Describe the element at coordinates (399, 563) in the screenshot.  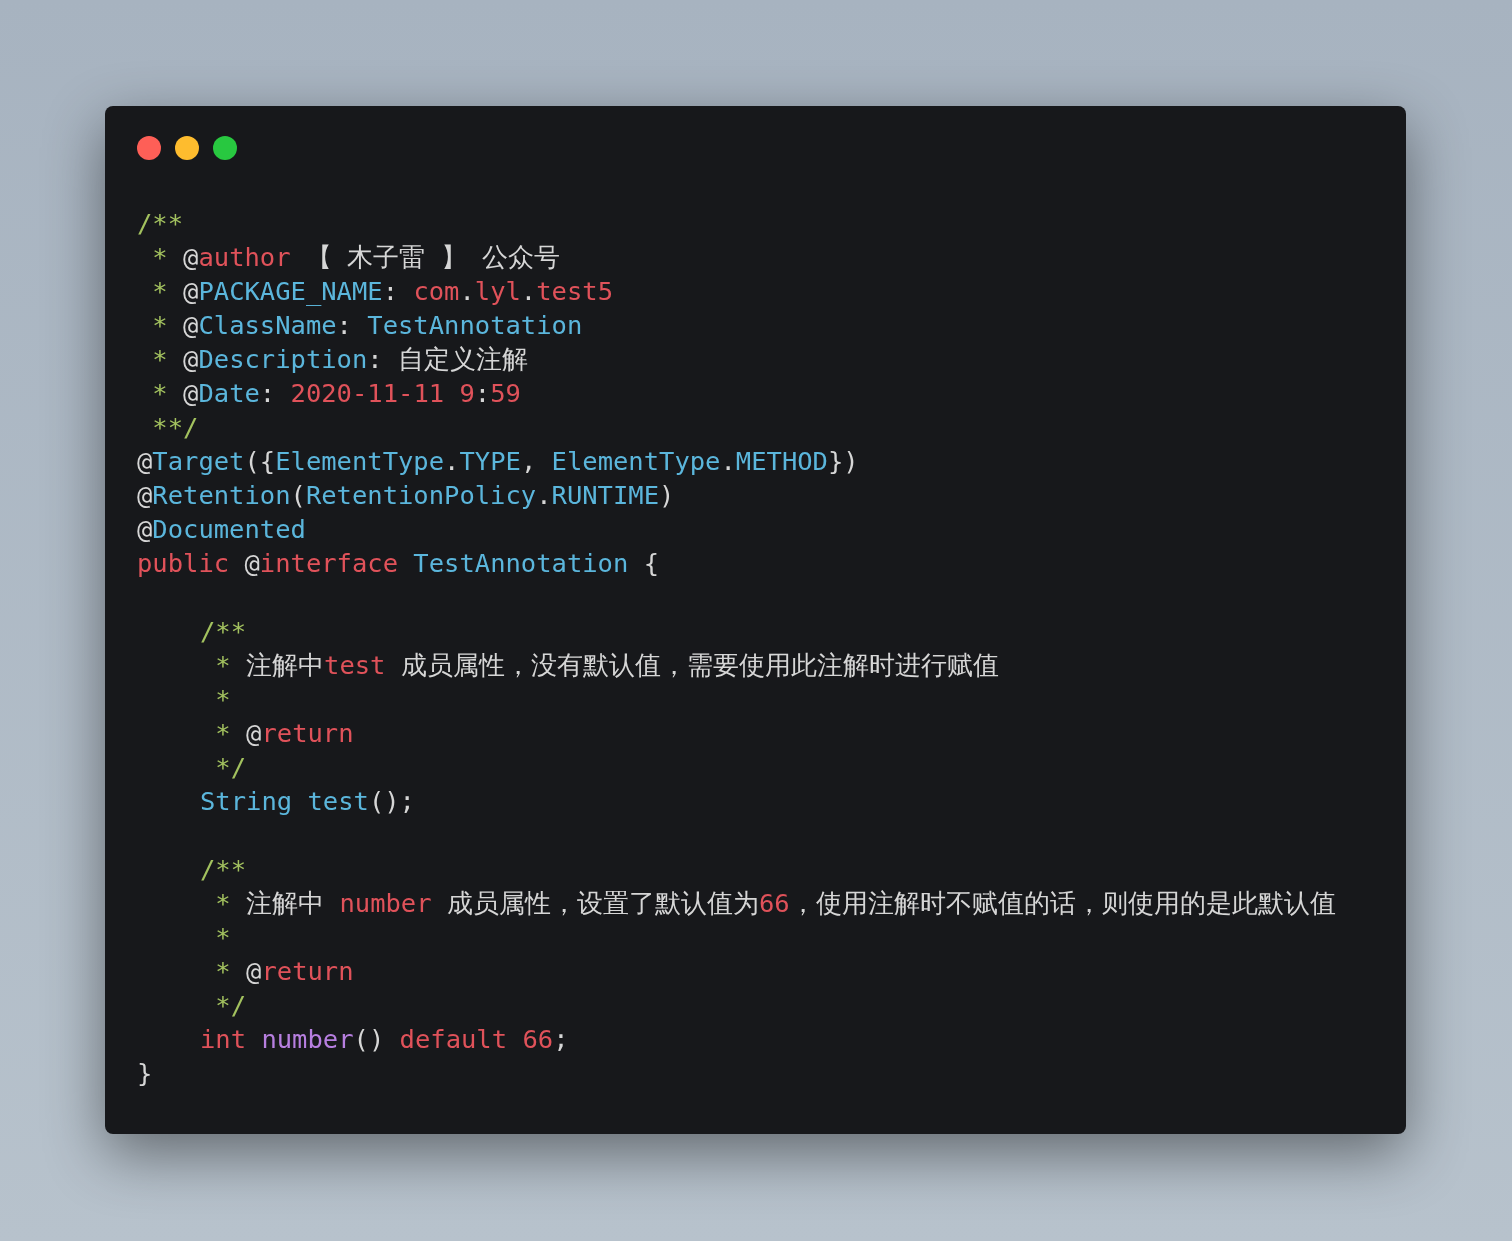
I see `code-line: public @interface TestAnnotation {` at that location.